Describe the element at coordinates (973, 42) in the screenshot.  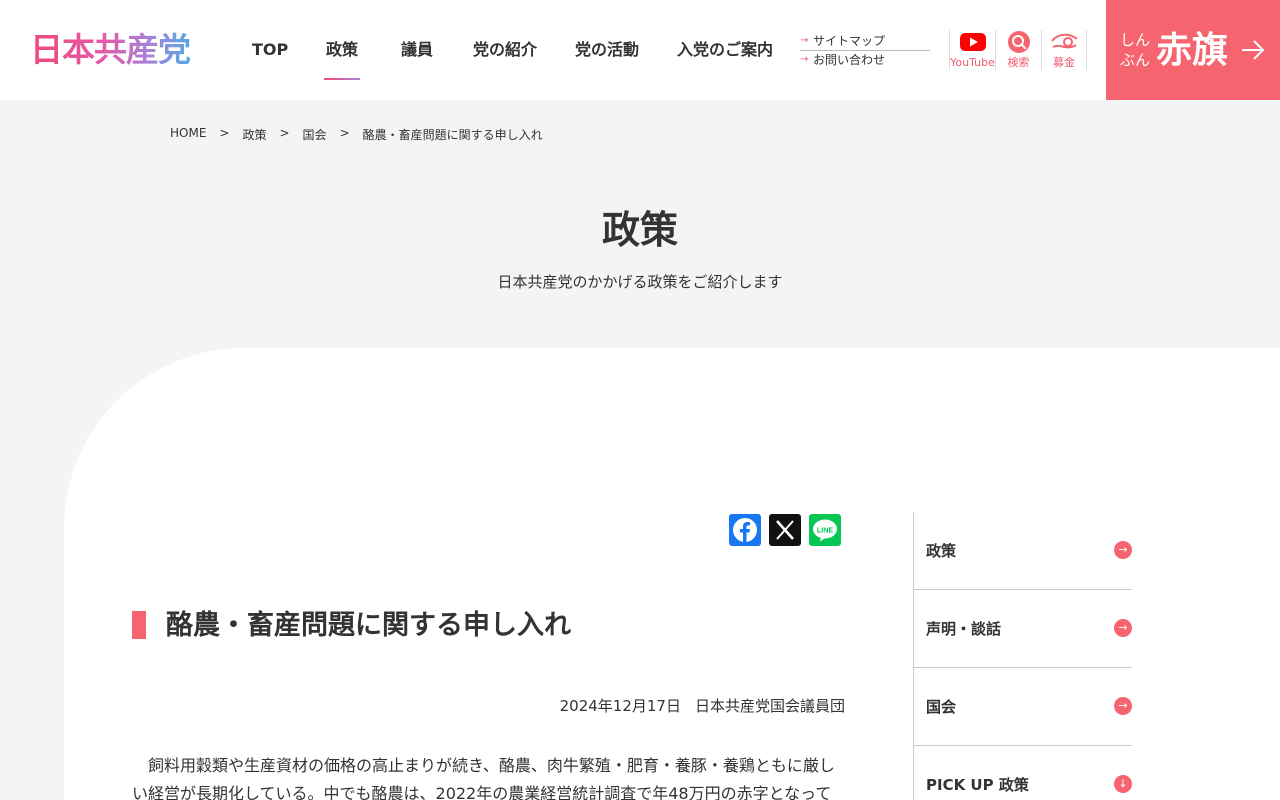
I see `youtube-icon` at that location.